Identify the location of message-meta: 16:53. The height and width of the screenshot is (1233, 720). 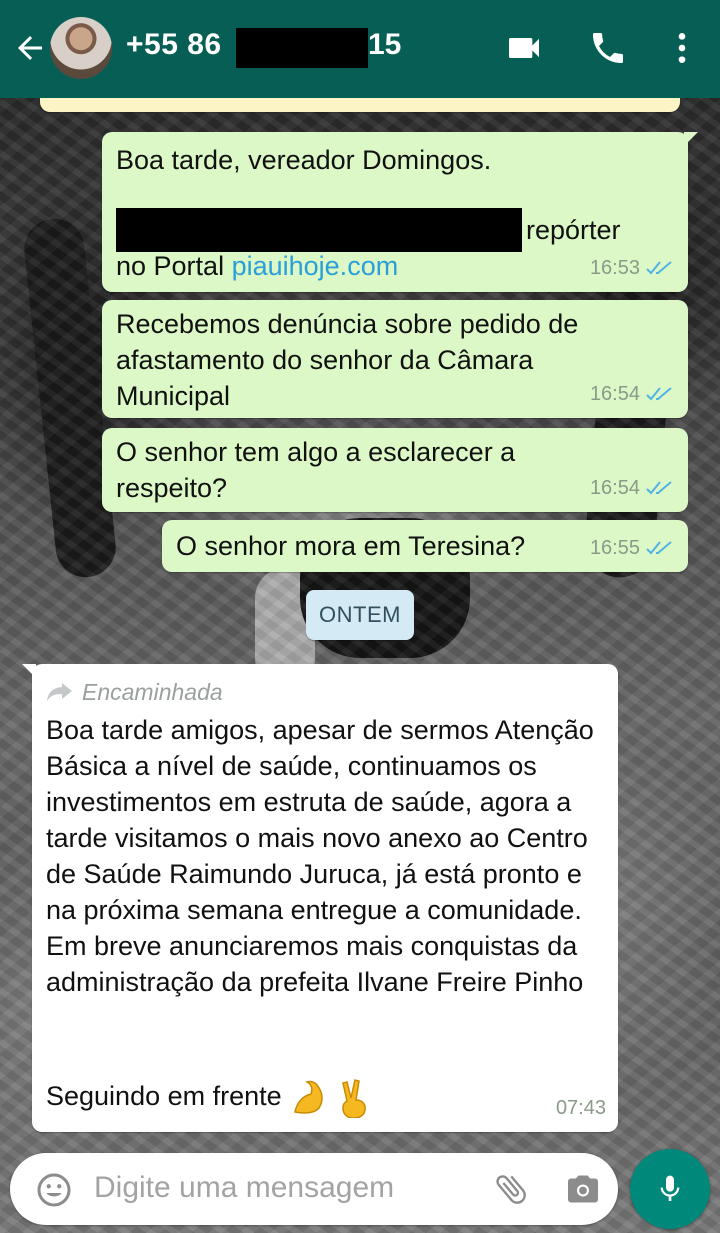
(633, 268).